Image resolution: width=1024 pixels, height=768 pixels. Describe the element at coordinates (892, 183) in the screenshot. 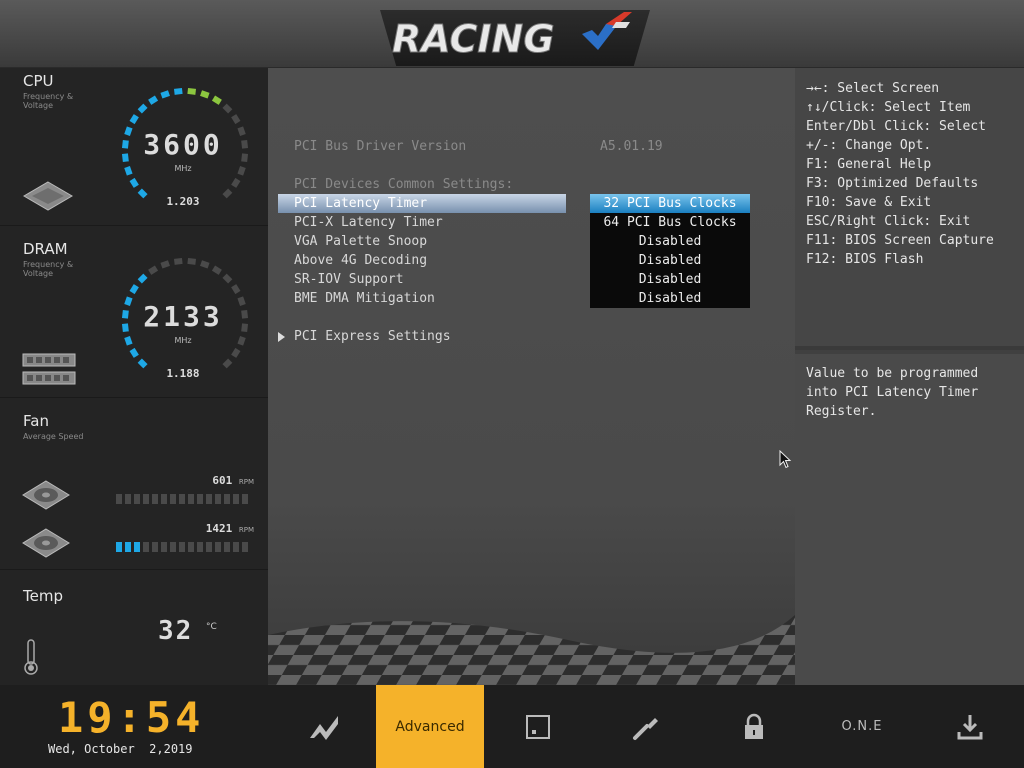

I see `key-help-line: F3: Optimized Defaults` at that location.